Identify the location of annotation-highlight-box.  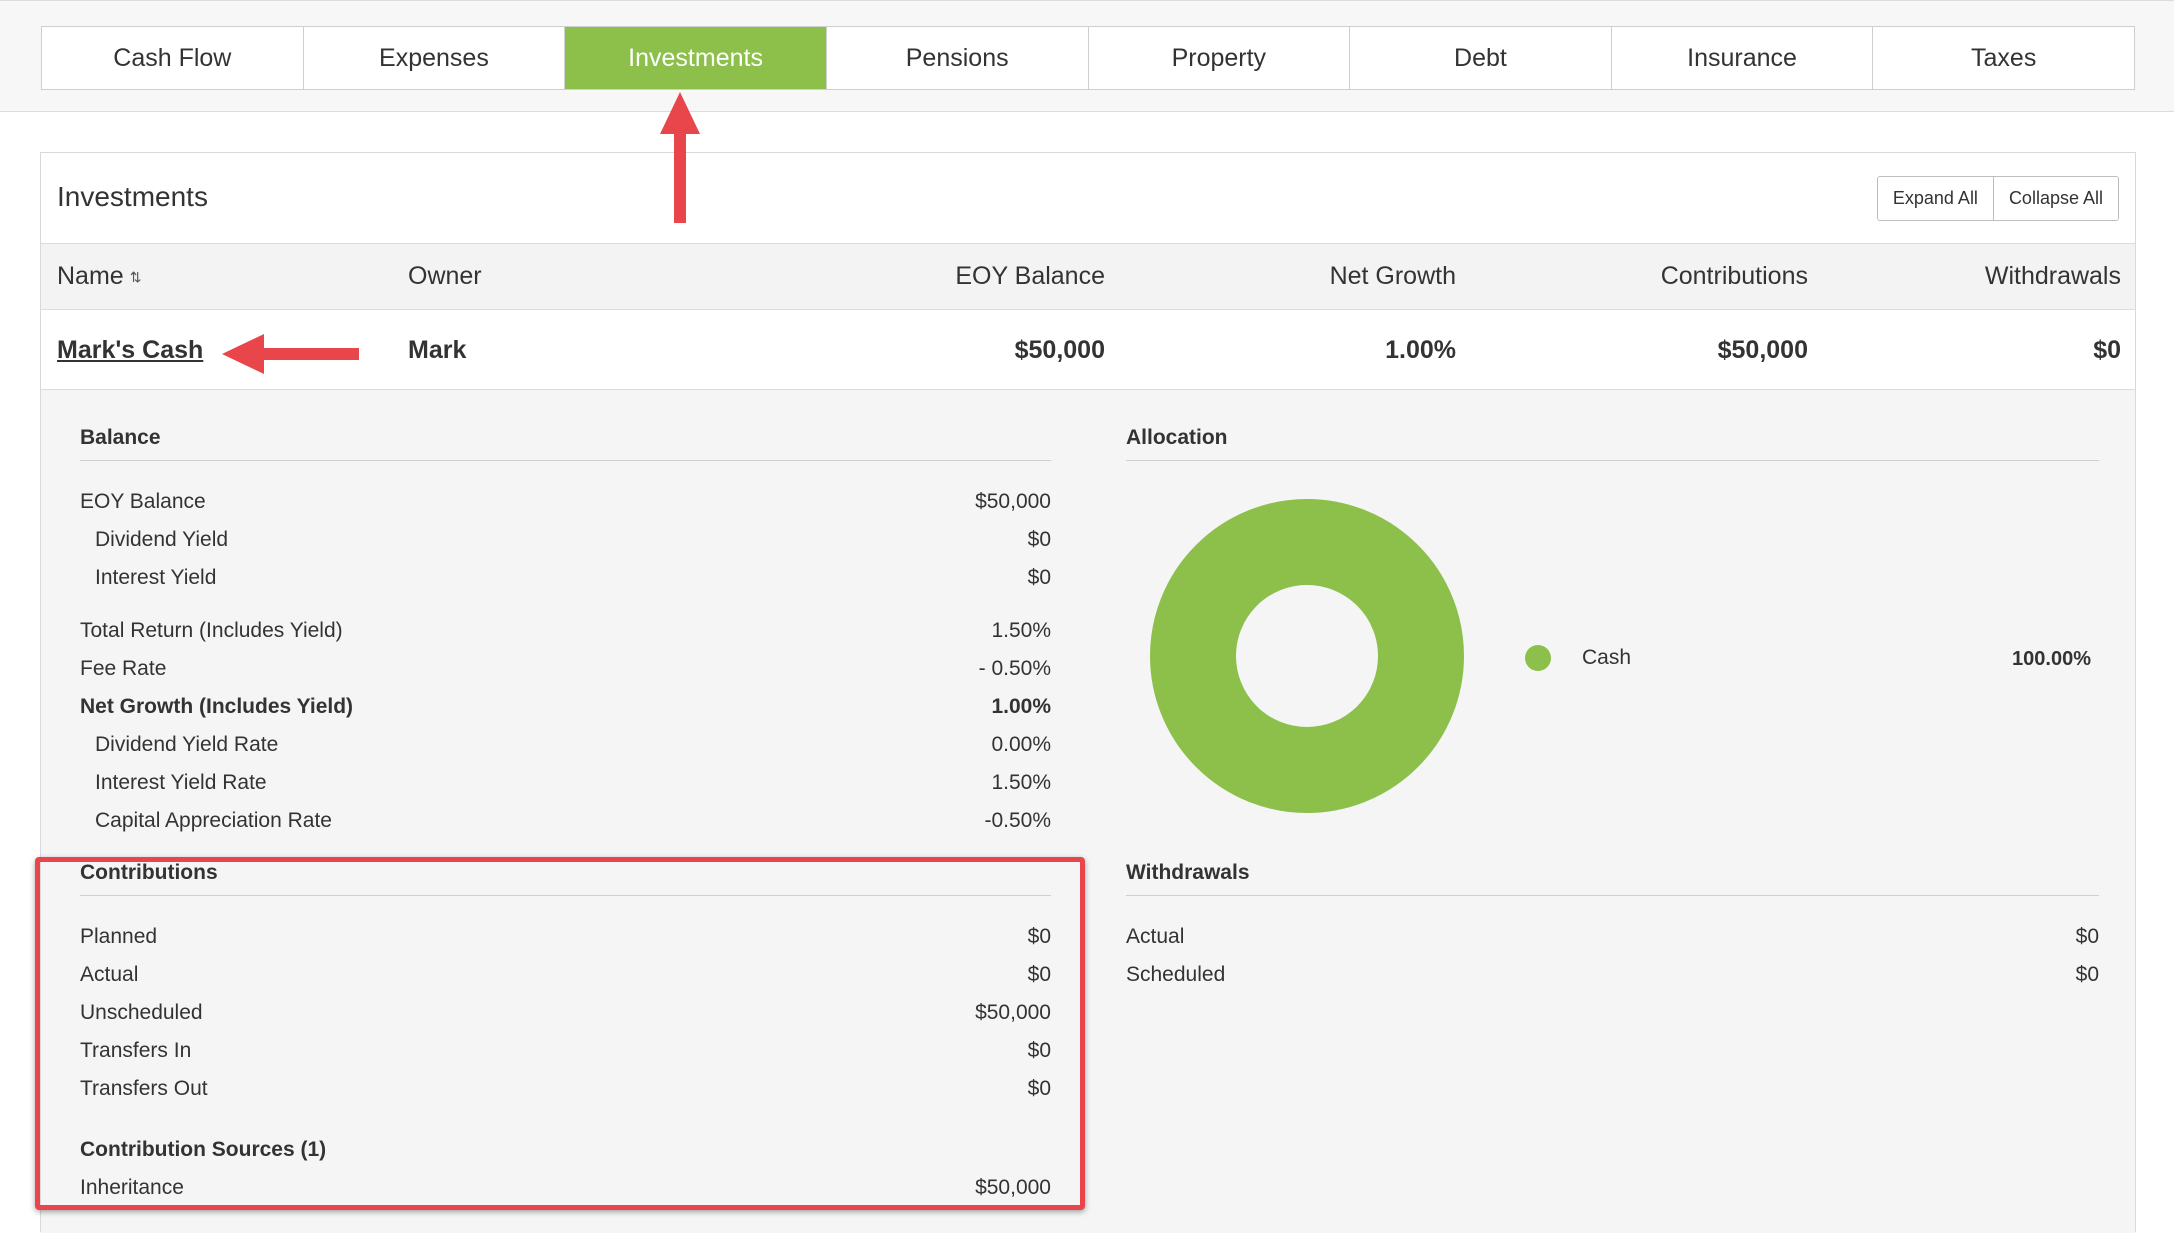
(560, 1033).